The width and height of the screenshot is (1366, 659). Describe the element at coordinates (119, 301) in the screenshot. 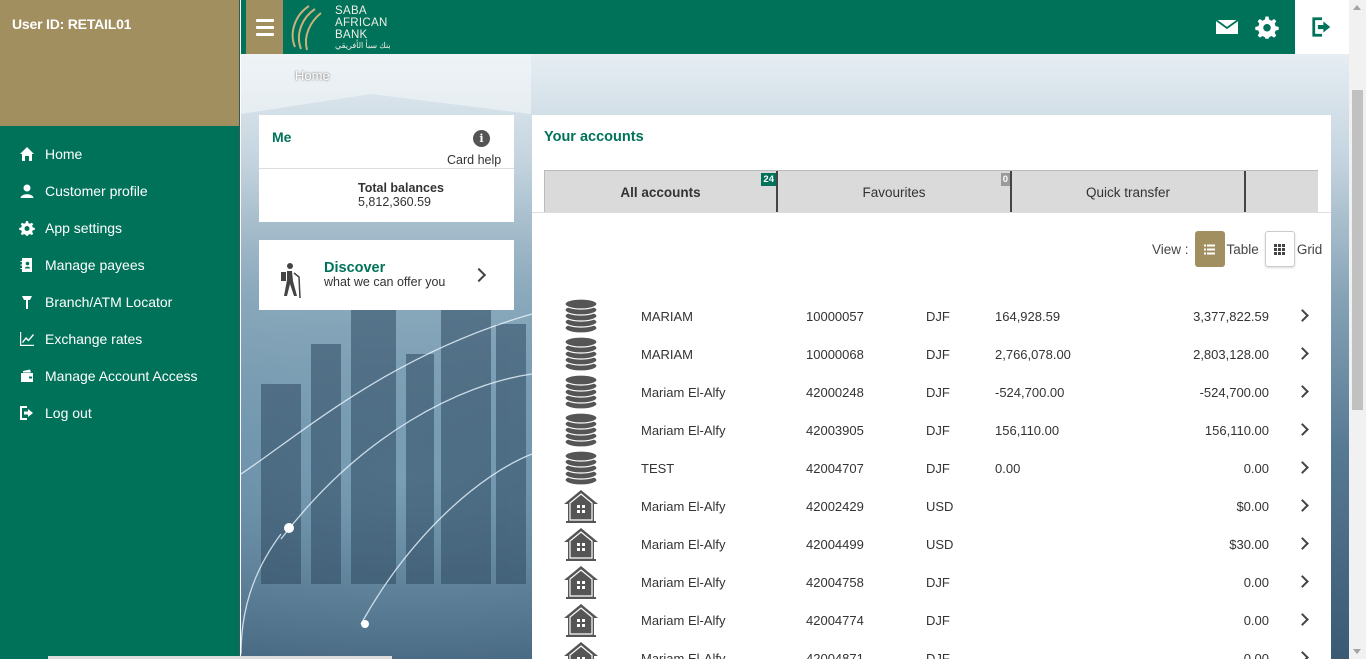

I see `sidebar-item-branch-atm-locator: Branch/ATM Locator` at that location.